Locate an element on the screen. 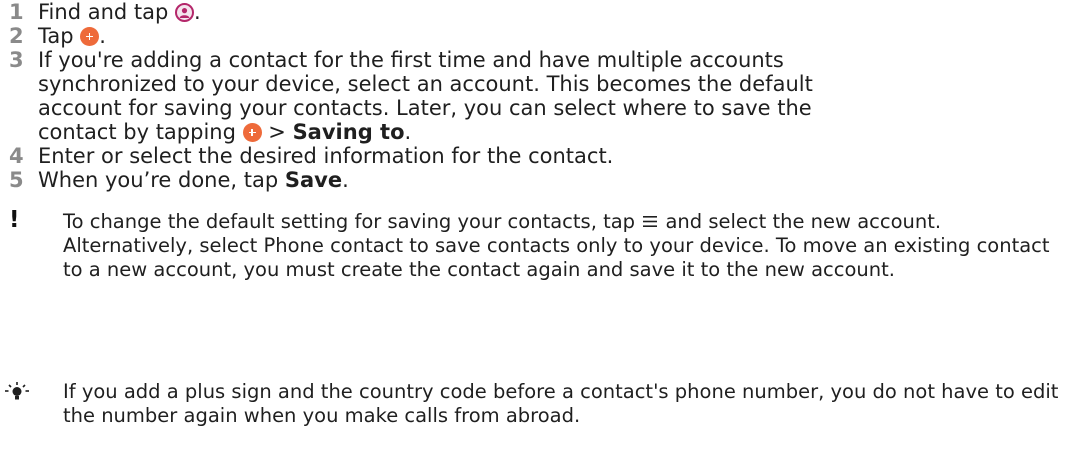  step-number: 4 is located at coordinates (16, 156).